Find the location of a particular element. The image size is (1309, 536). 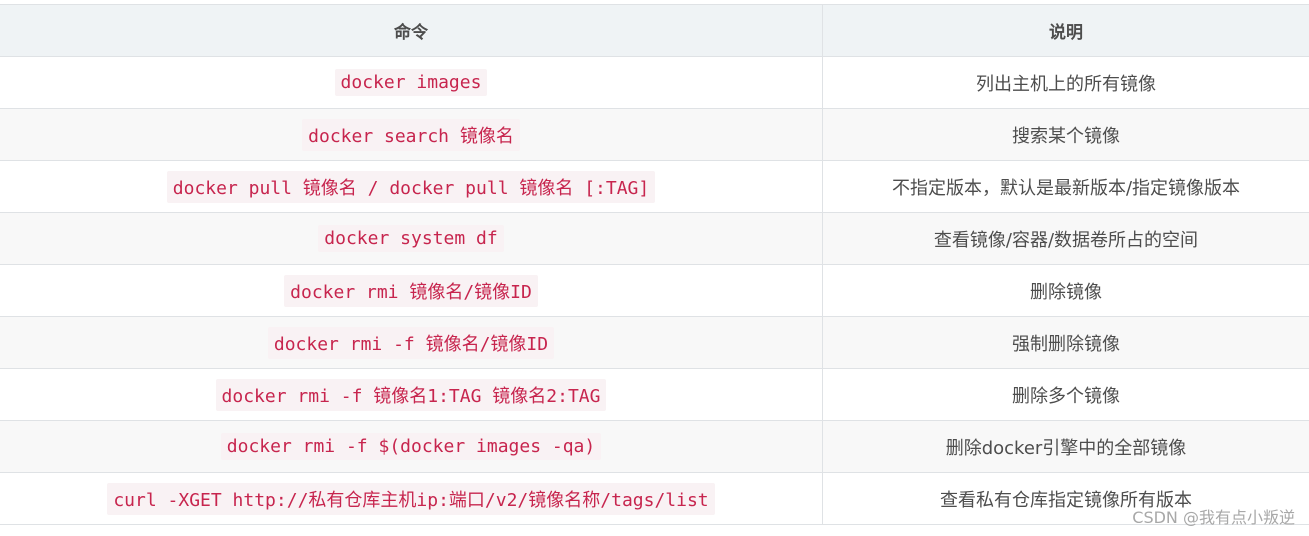

description-text: 删除镜像 is located at coordinates (1066, 292).